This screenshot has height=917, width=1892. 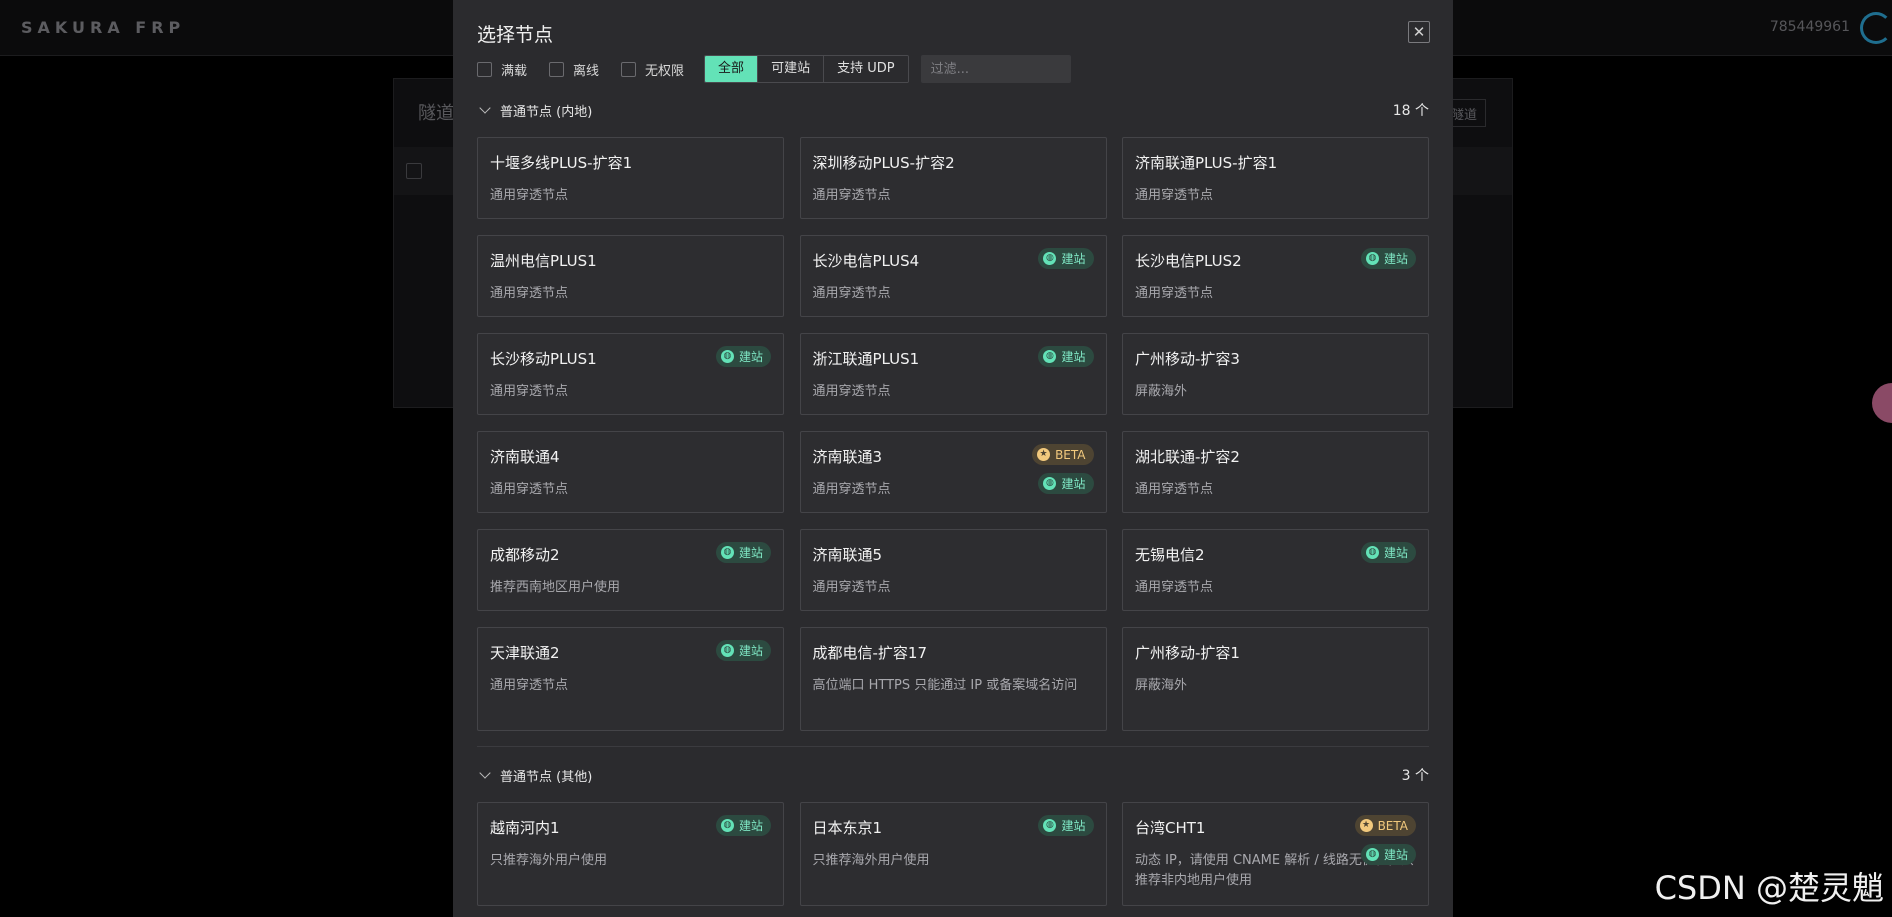 I want to click on node-card: 广州移动-扩容3 屏蔽海外, so click(x=1275, y=374).